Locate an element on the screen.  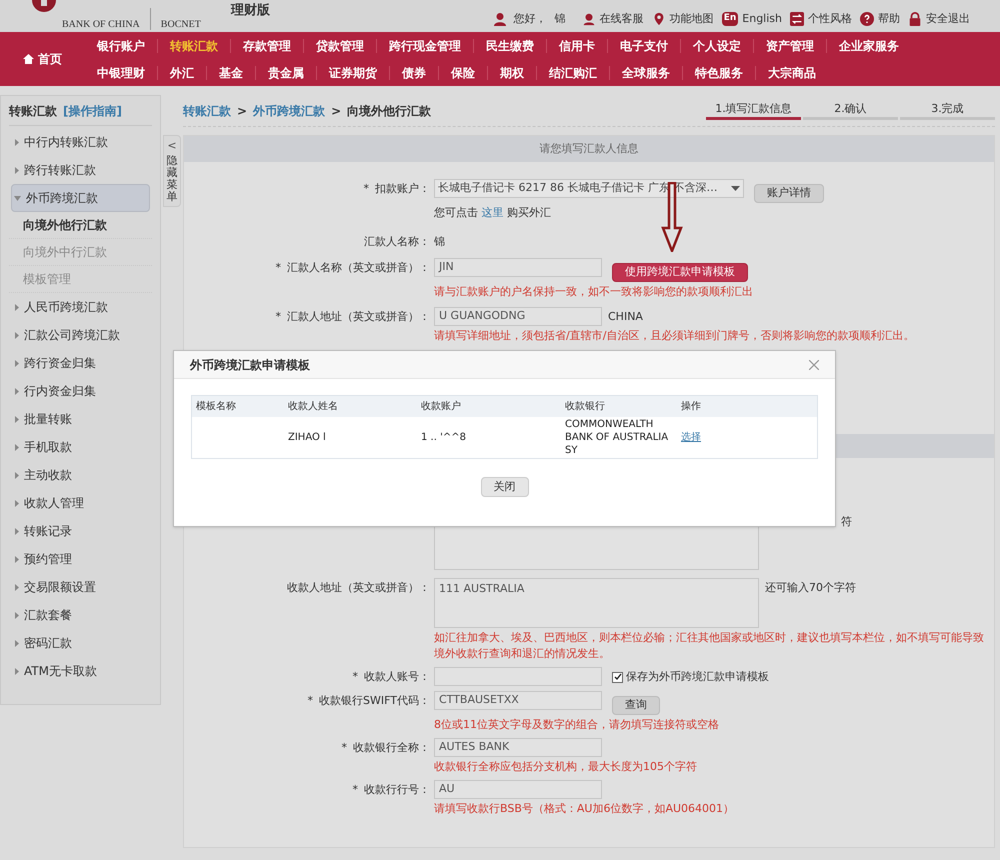
nav-item: 个人设定 is located at coordinates (716, 45).